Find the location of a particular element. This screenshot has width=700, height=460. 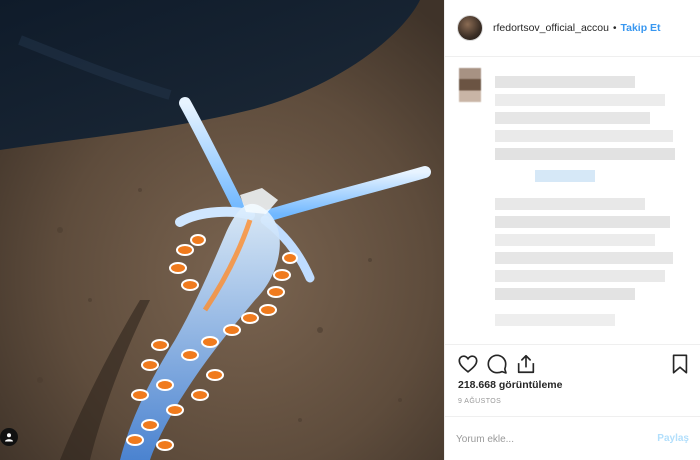

commenter-avatar-blurred is located at coordinates (470, 85).